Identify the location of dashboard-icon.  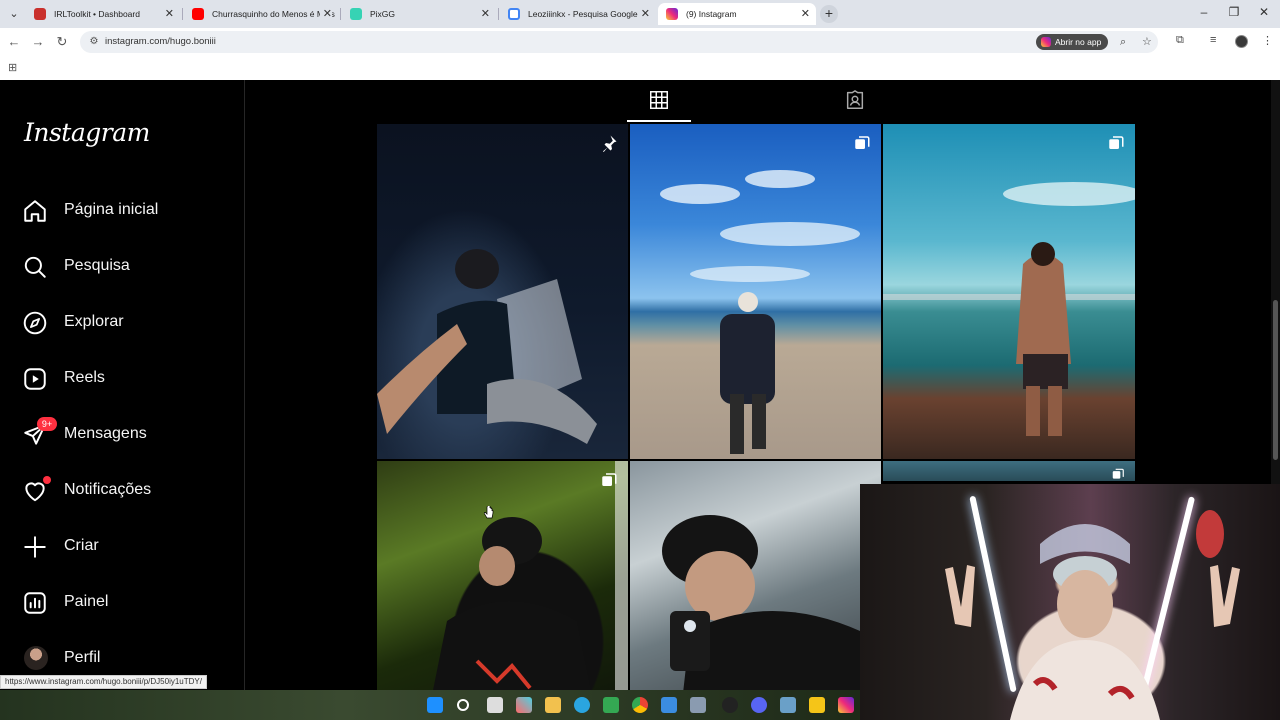
(35, 603).